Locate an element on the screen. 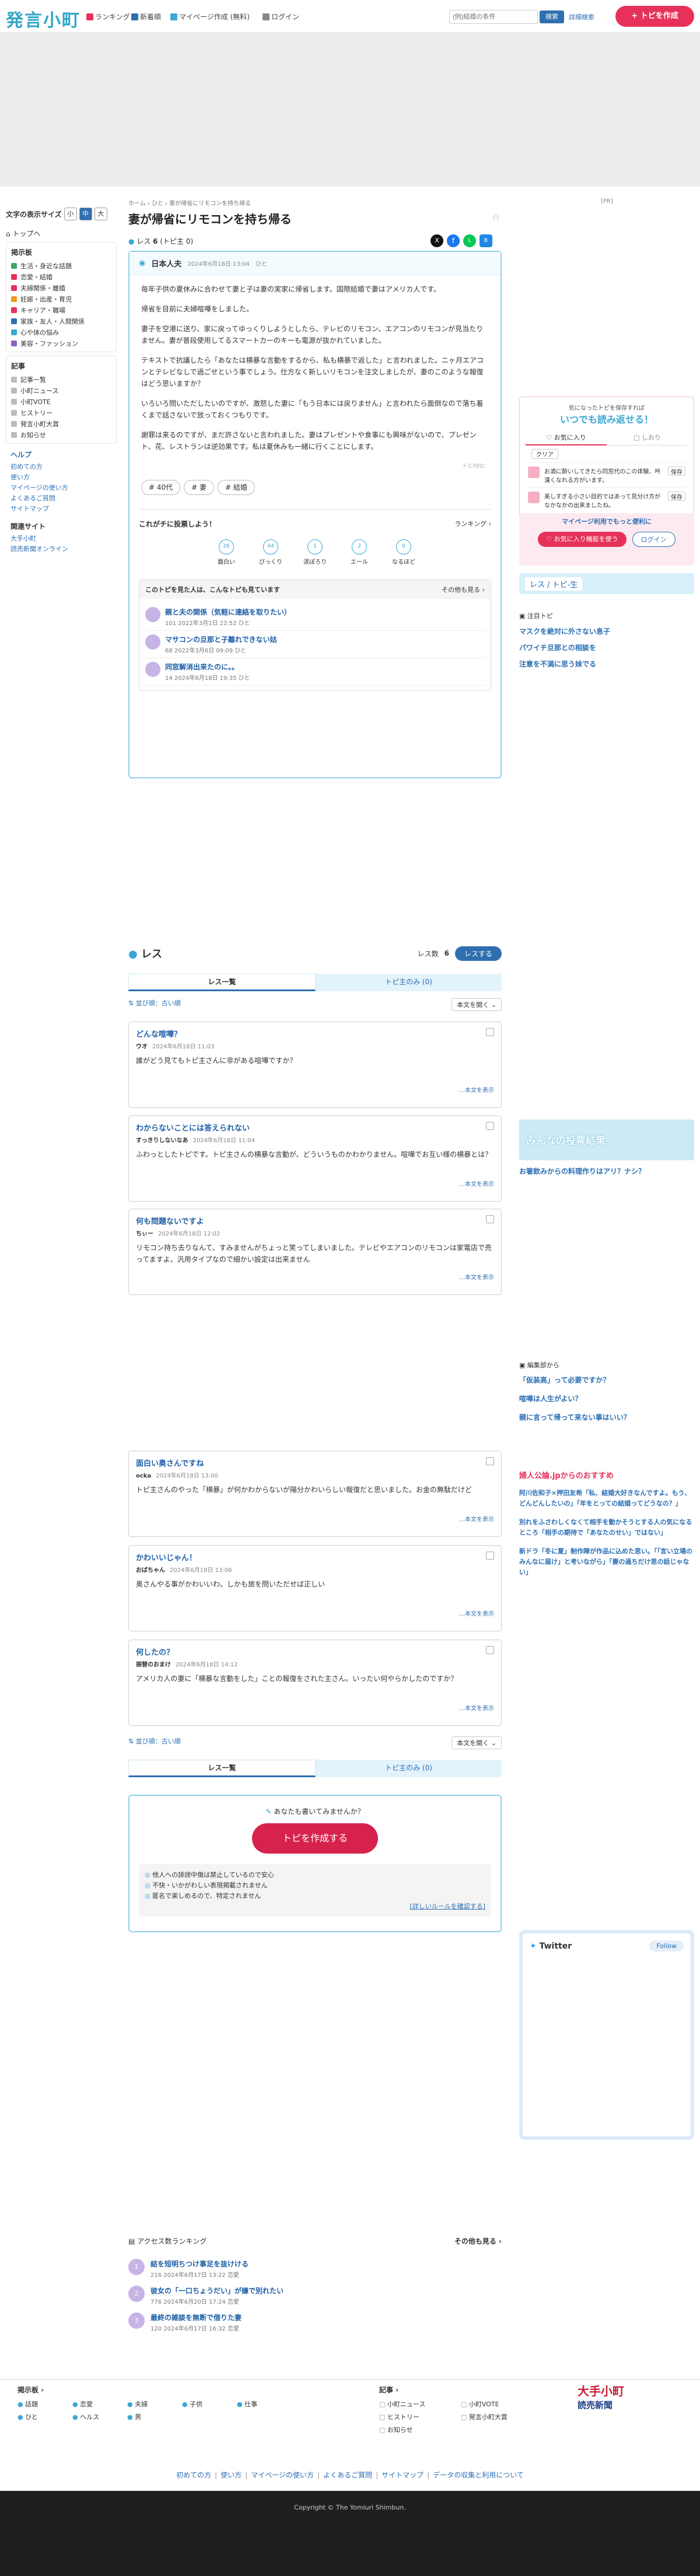 This screenshot has width=700, height=2576. sidebar-genre-item: 生活・身近な話題 is located at coordinates (61, 266).